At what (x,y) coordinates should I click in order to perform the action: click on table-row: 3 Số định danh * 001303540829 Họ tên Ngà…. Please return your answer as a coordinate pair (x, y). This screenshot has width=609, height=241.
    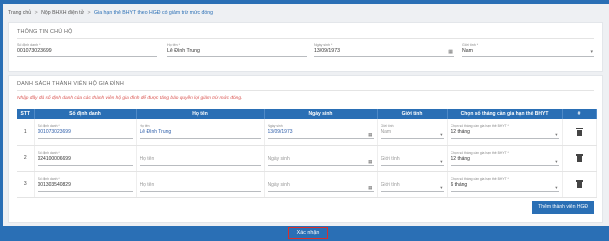
    Looking at the image, I should click on (307, 184).